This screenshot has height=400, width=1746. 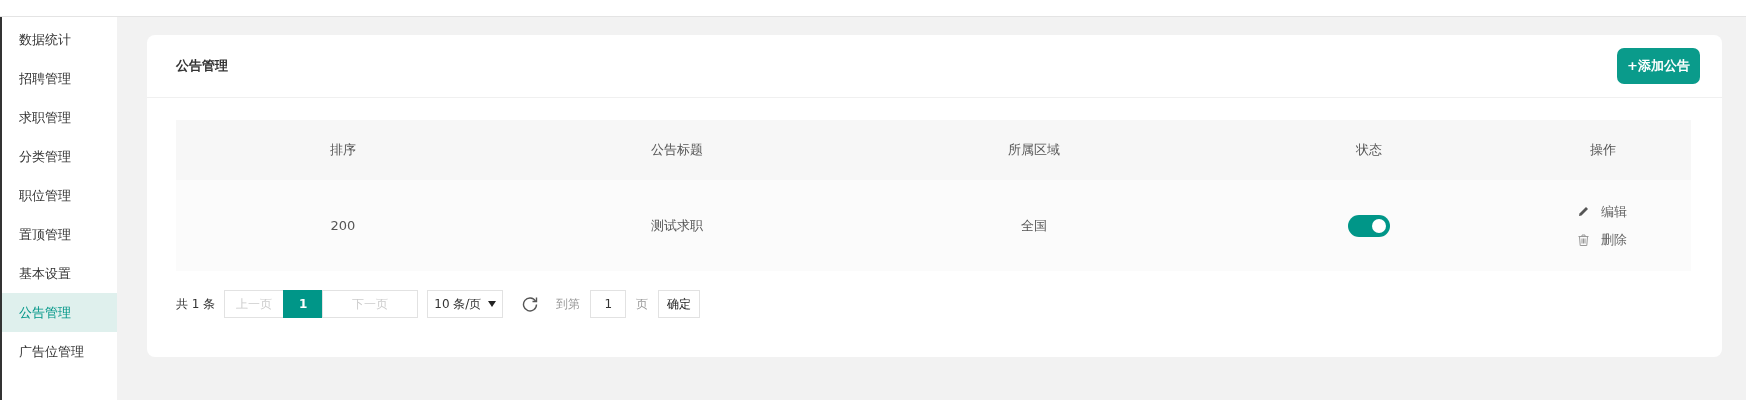 What do you see at coordinates (530, 304) in the screenshot?
I see `refresh-icon` at bounding box center [530, 304].